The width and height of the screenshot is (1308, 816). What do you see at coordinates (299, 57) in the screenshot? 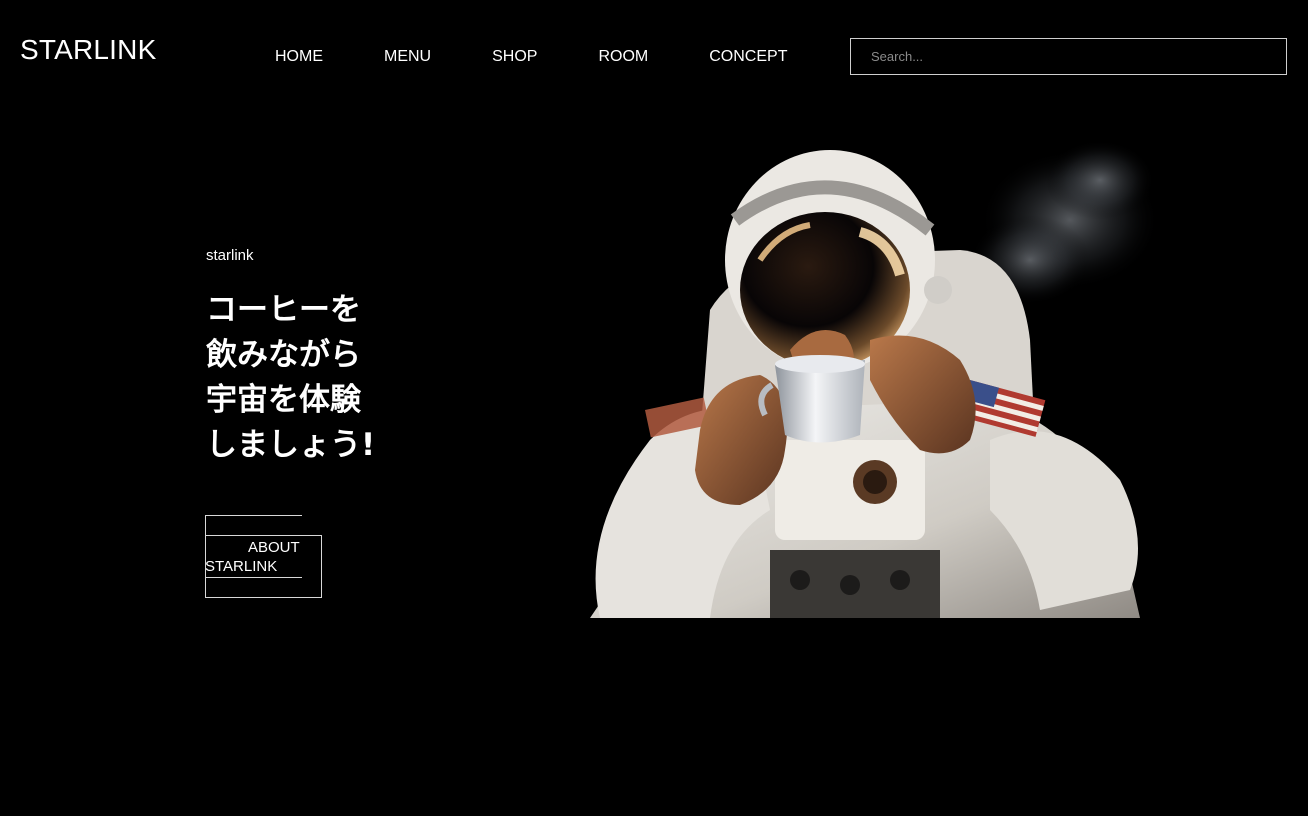
I see `nav-home: HOME` at bounding box center [299, 57].